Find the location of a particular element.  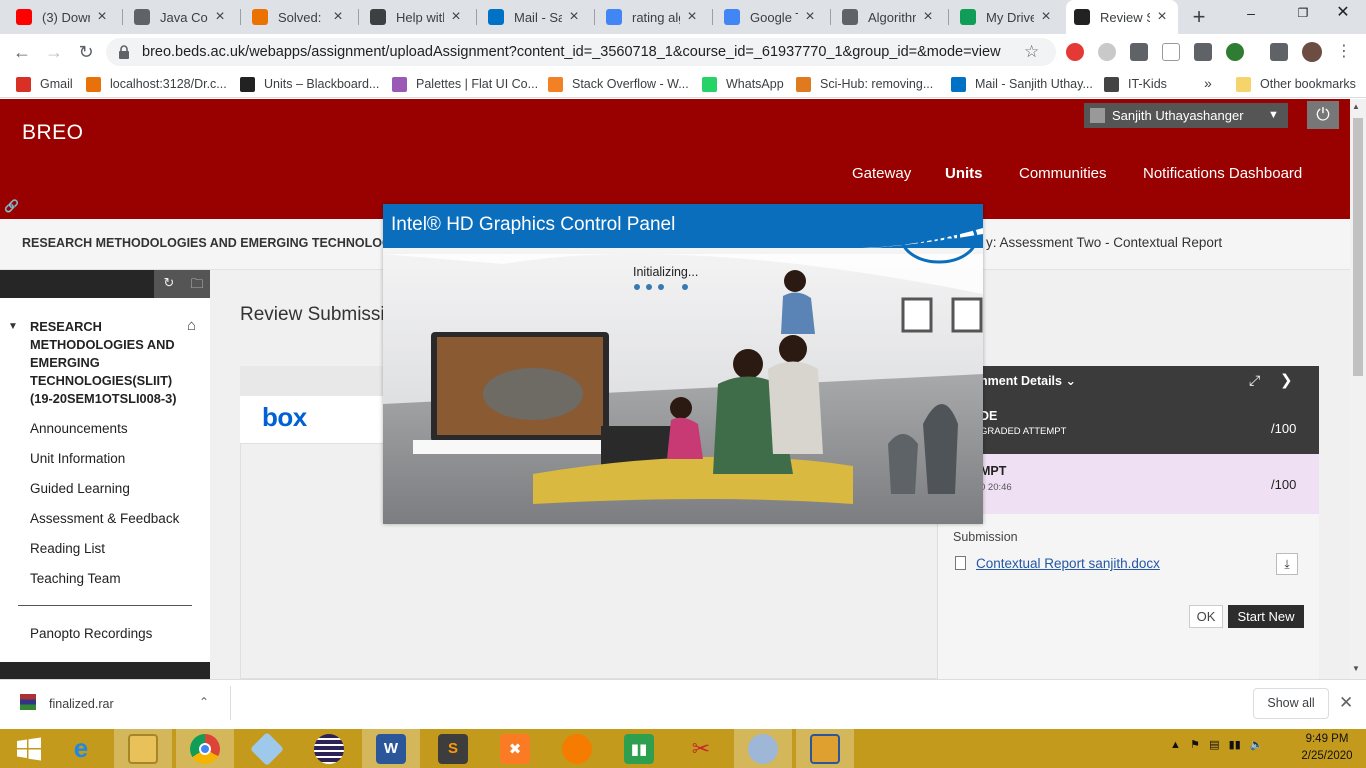

scroll-down-arrow-icon: ▼ is located at coordinates (1356, 668).